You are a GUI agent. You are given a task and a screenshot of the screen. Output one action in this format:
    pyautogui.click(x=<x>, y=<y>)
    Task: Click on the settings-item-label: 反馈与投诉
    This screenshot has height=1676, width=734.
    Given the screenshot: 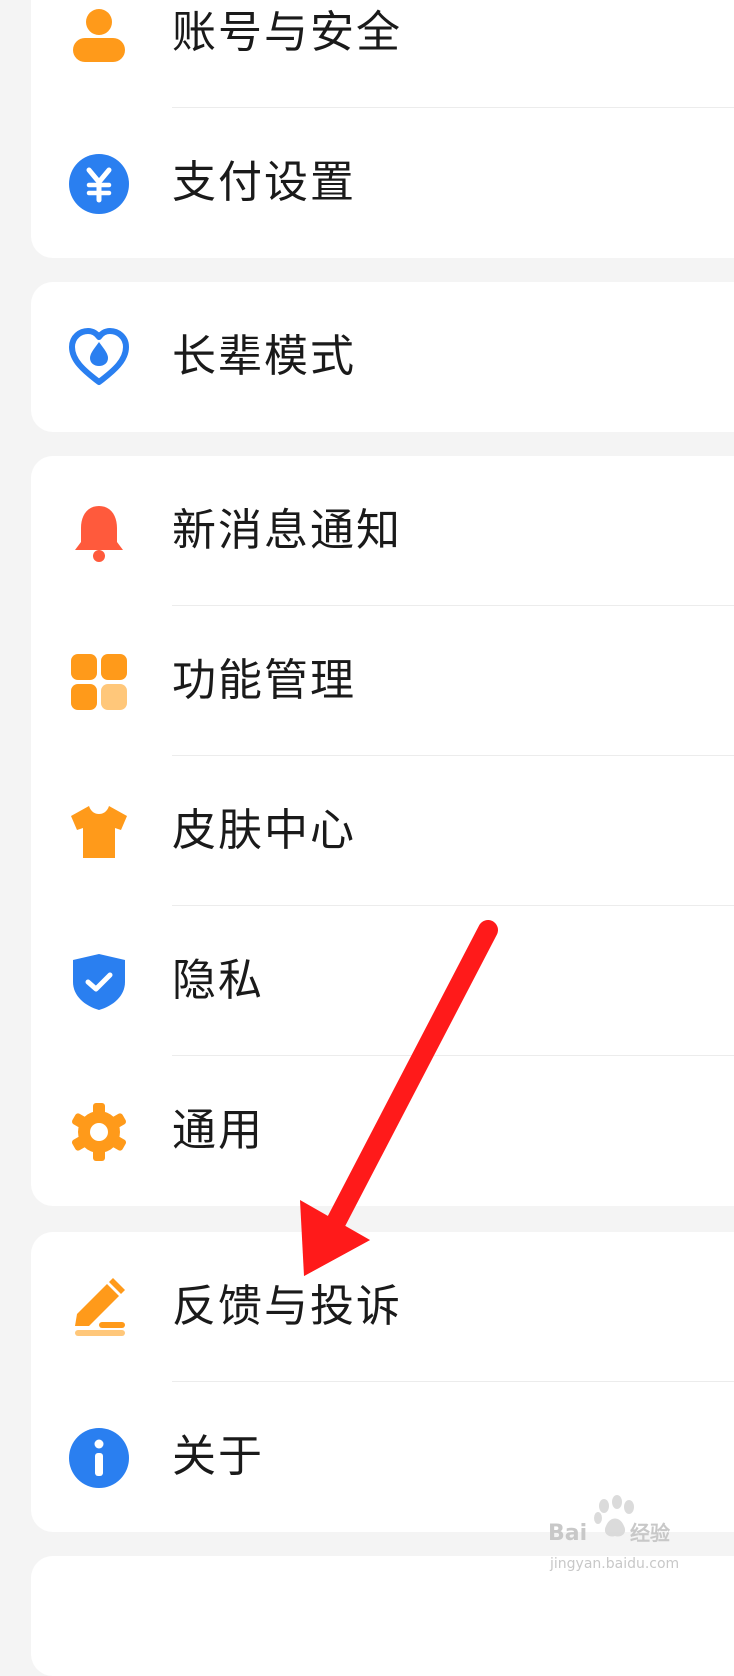 What is the action you would take?
    pyautogui.click(x=287, y=1306)
    